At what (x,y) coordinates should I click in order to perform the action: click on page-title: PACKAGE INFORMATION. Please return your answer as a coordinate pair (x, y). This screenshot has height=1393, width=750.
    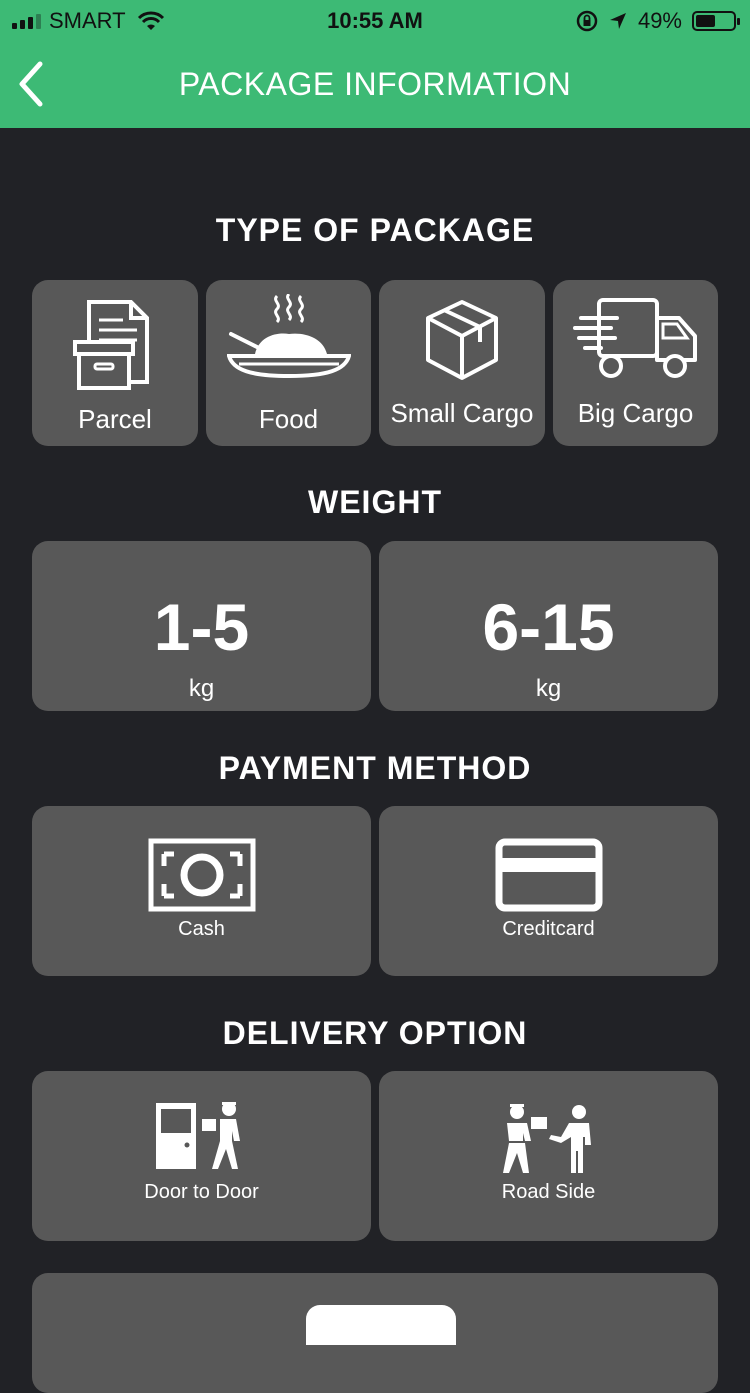
    Looking at the image, I should click on (375, 84).